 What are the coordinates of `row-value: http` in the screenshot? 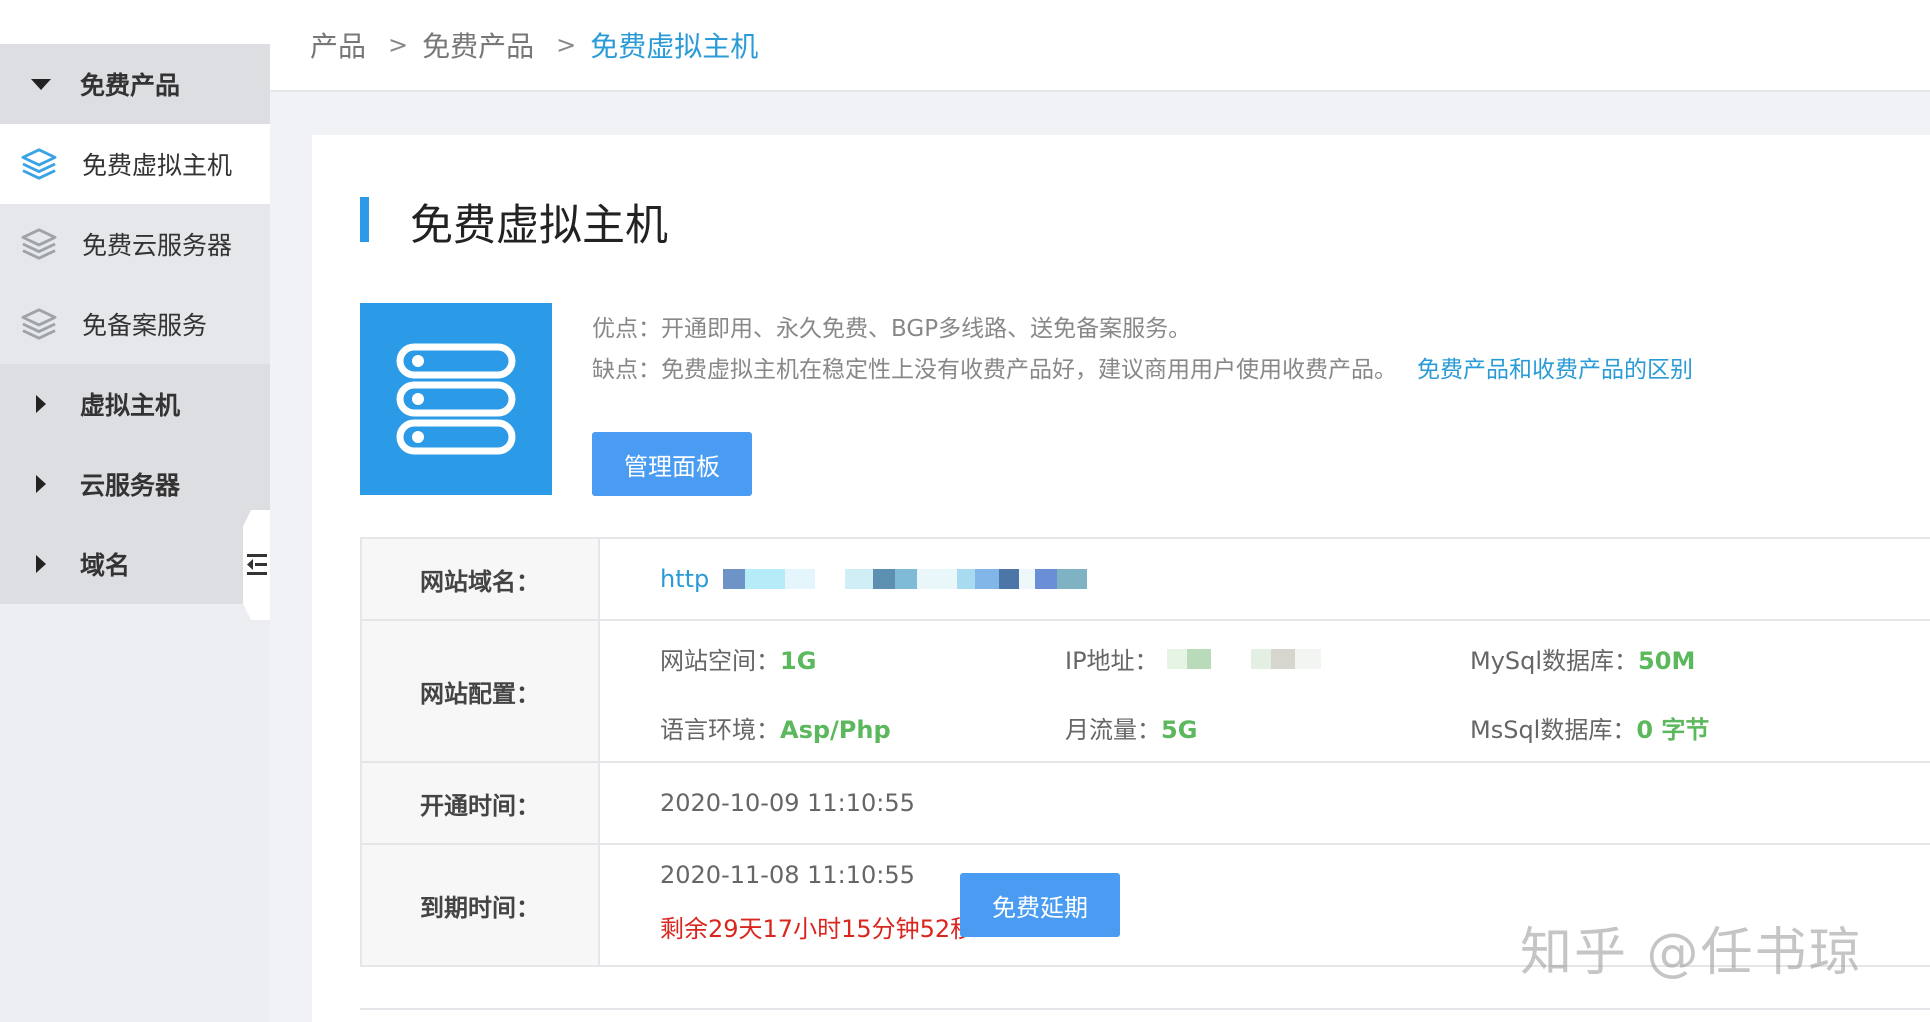 It's located at (1265, 579).